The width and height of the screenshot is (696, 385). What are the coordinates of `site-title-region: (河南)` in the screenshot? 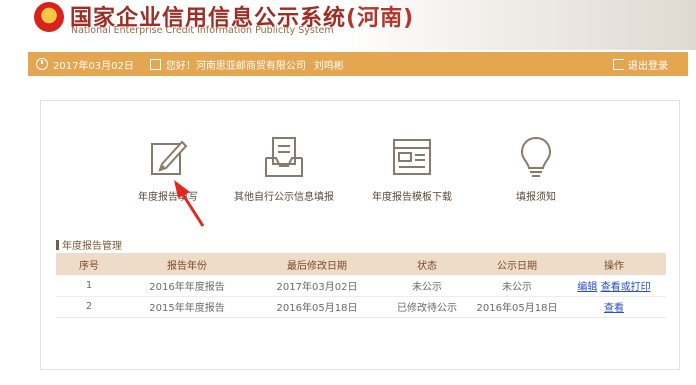 It's located at (380, 18).